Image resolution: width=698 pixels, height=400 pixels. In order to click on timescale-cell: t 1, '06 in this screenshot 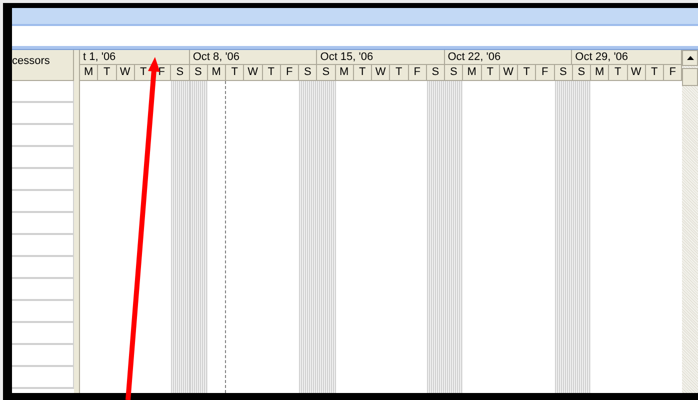, I will do `click(135, 57)`.